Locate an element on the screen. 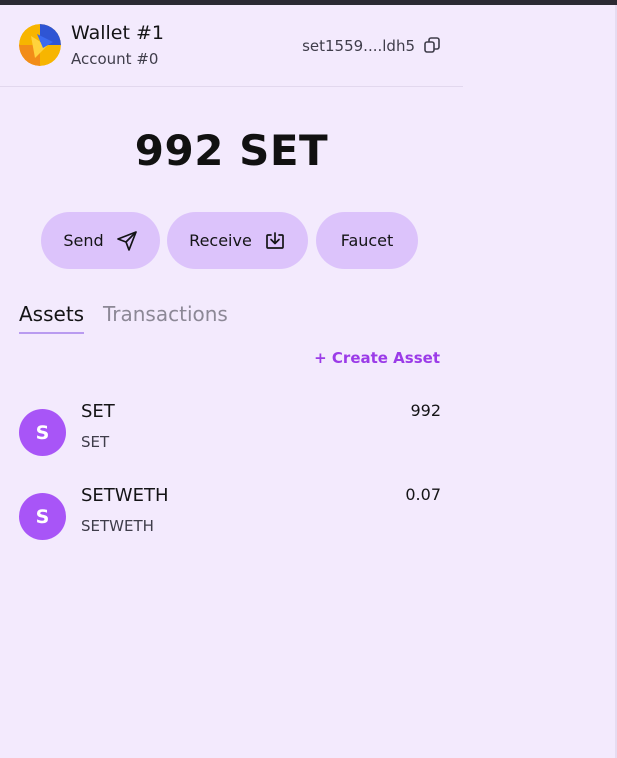  wallet-header: Wallet #1 Account #0 set1559....ldh5 is located at coordinates (231, 46).